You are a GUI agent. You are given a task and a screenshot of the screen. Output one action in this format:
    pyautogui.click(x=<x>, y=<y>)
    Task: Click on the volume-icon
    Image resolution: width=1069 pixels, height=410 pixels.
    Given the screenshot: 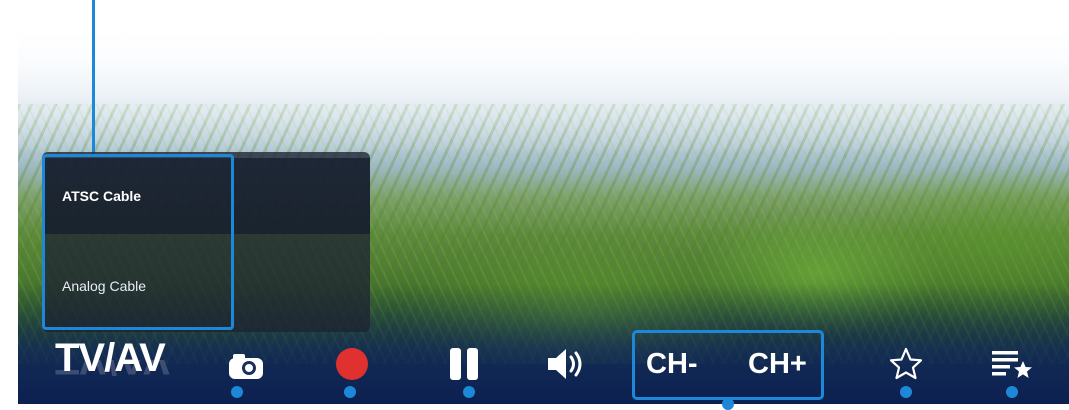 What is the action you would take?
    pyautogui.click(x=565, y=364)
    